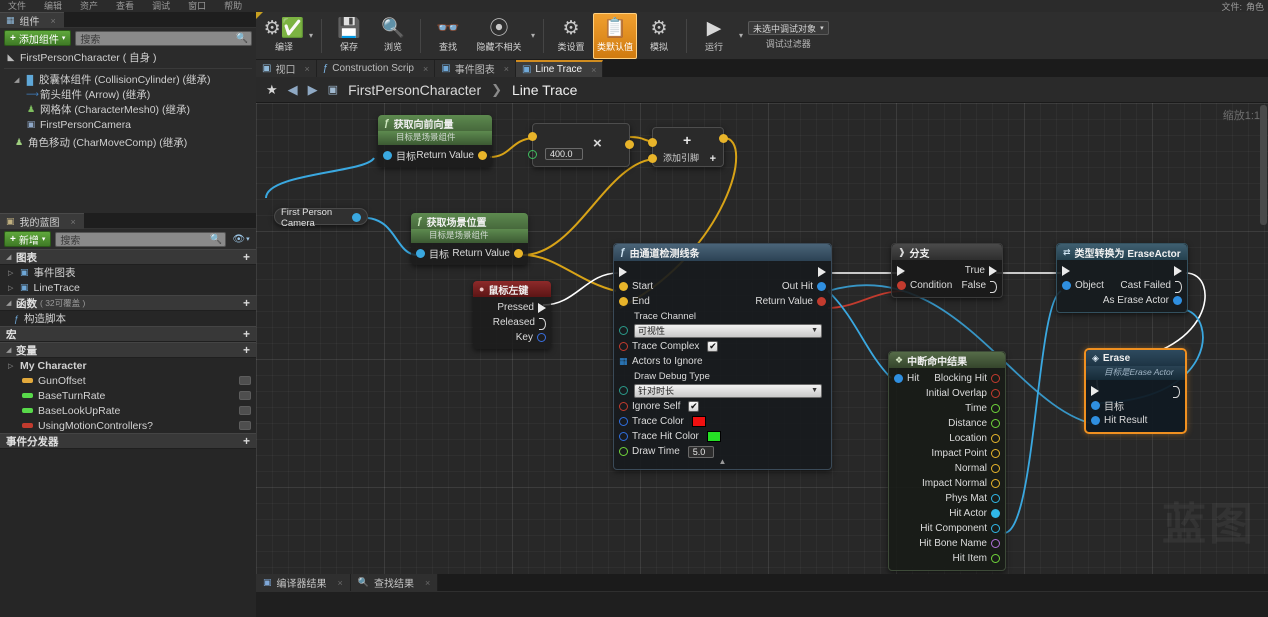  What do you see at coordinates (128, 425) in the screenshot?
I see `variable-row-usingmotioncontrollers: UsingMotionControllers?` at bounding box center [128, 425].